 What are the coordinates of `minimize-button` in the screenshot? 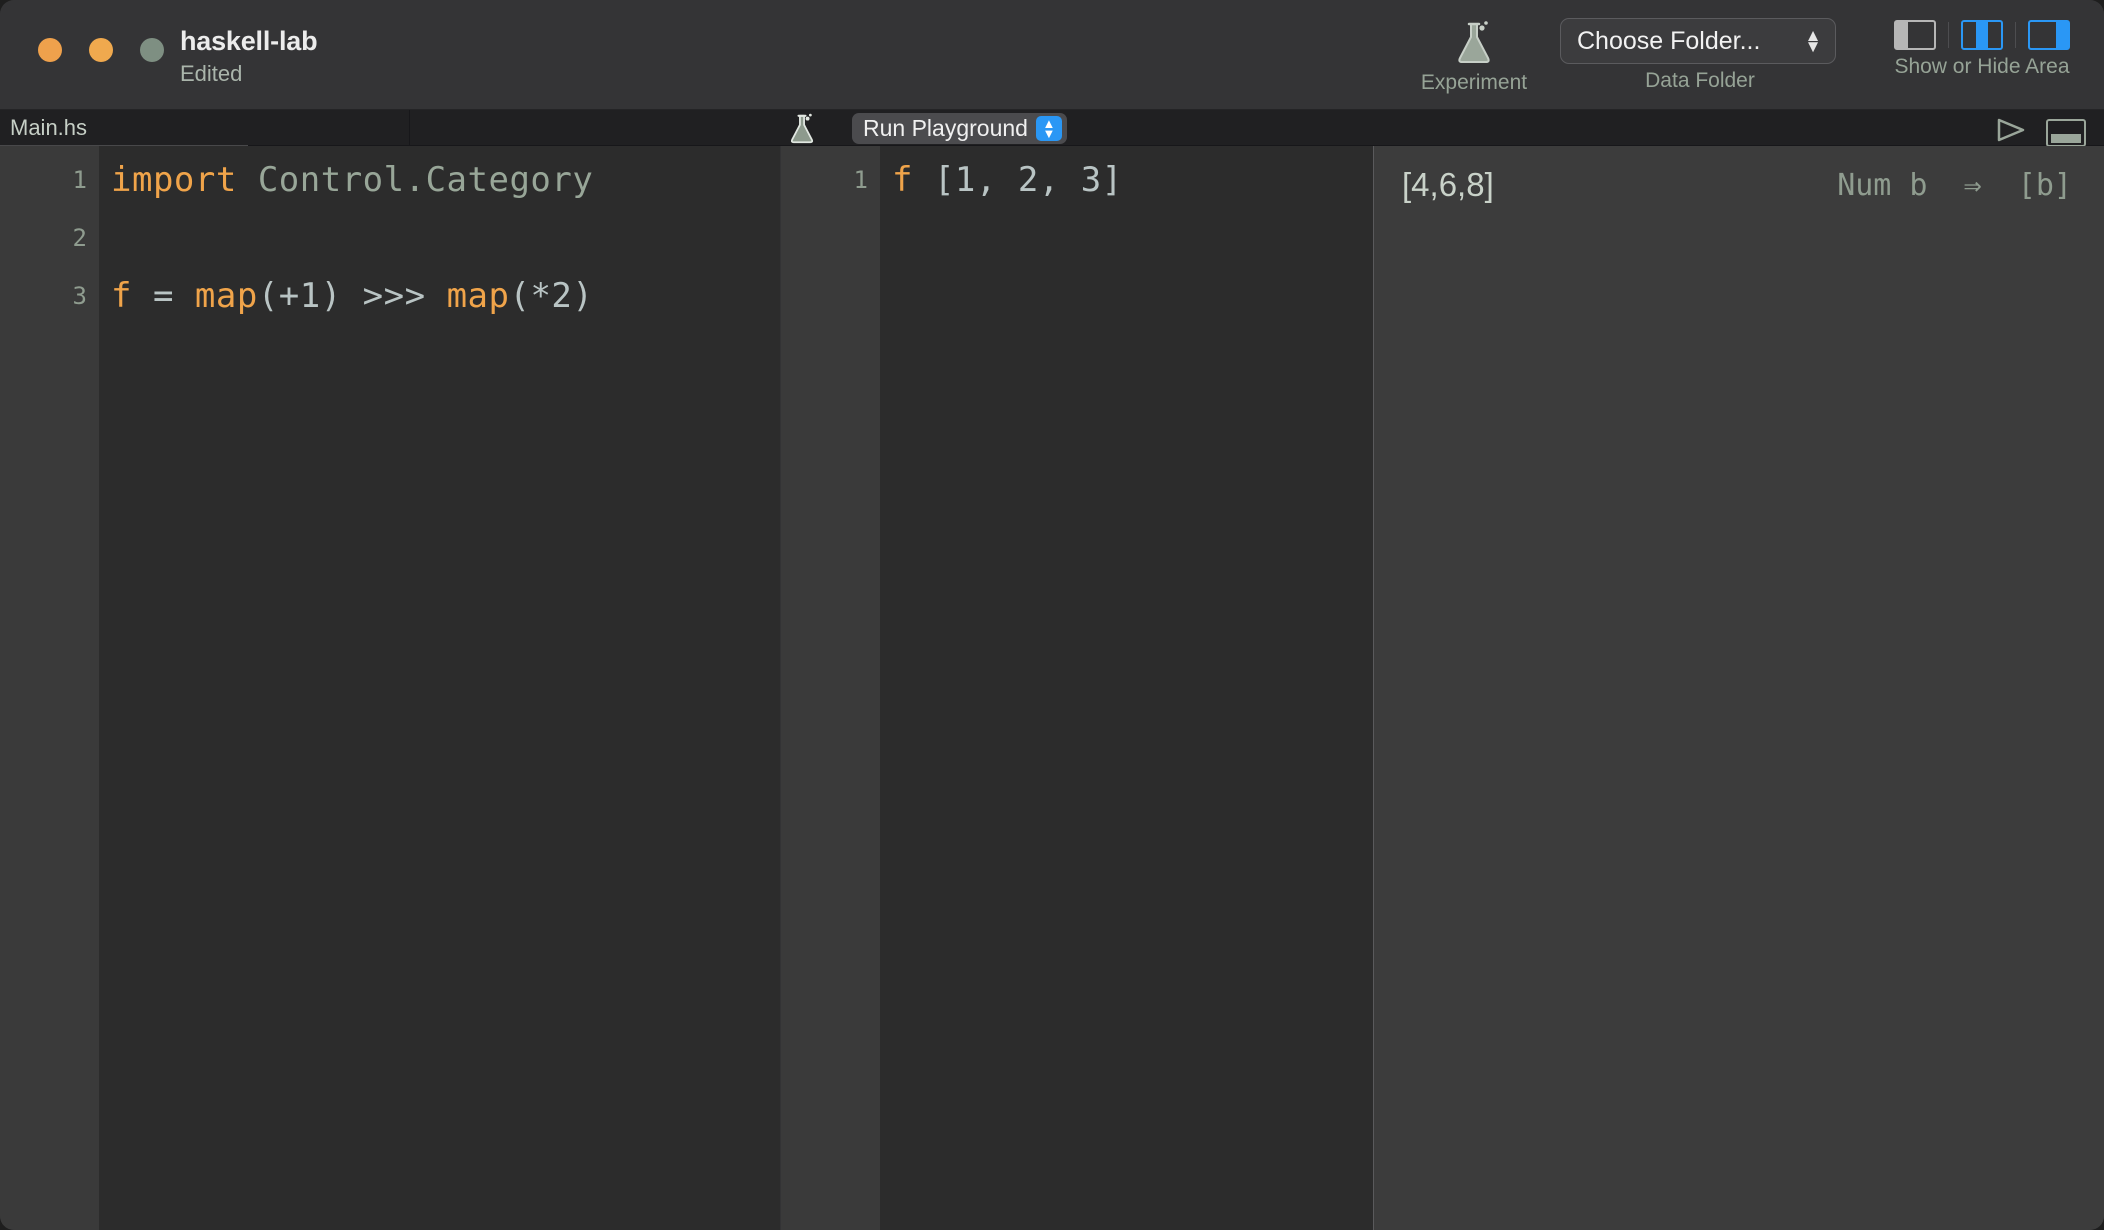 It's located at (101, 50).